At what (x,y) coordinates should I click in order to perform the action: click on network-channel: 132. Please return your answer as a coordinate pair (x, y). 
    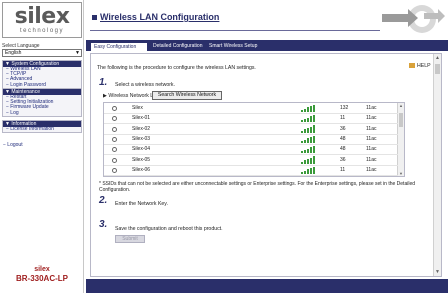
    Looking at the image, I should click on (344, 108).